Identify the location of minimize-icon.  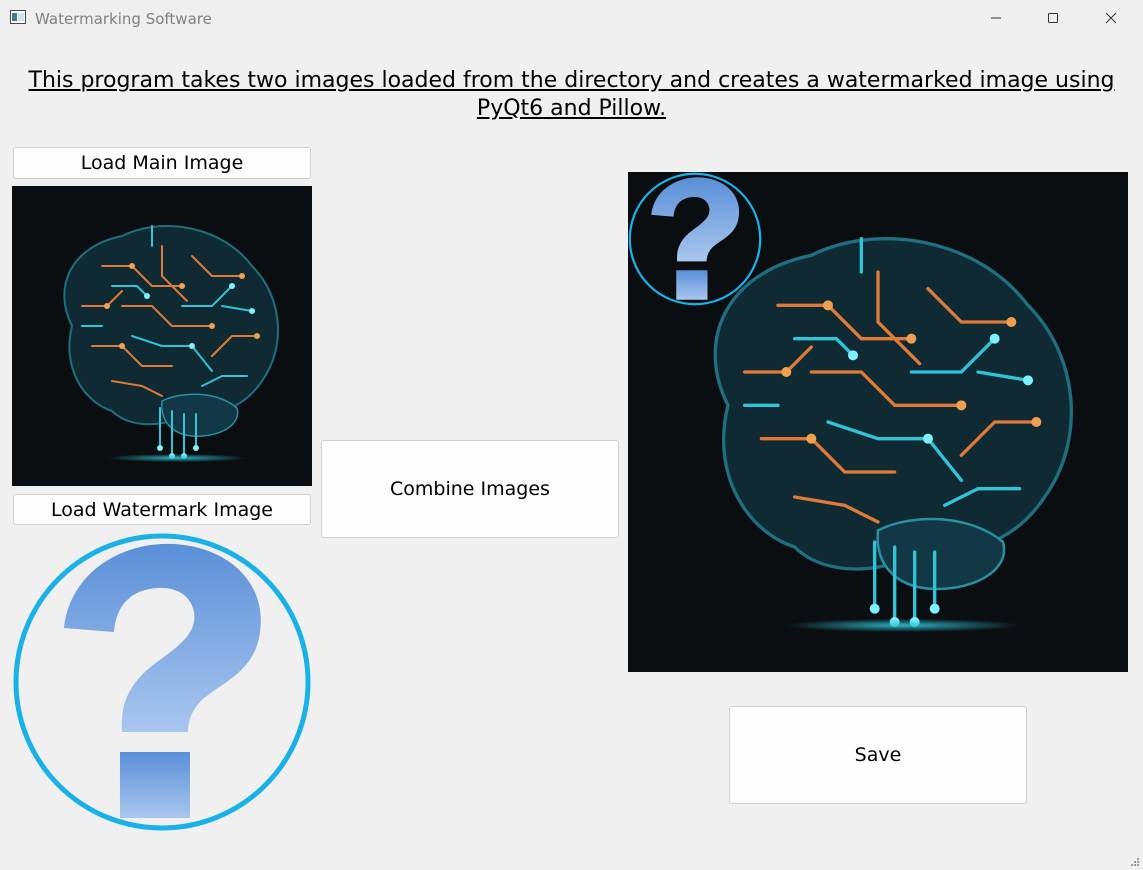
(996, 18).